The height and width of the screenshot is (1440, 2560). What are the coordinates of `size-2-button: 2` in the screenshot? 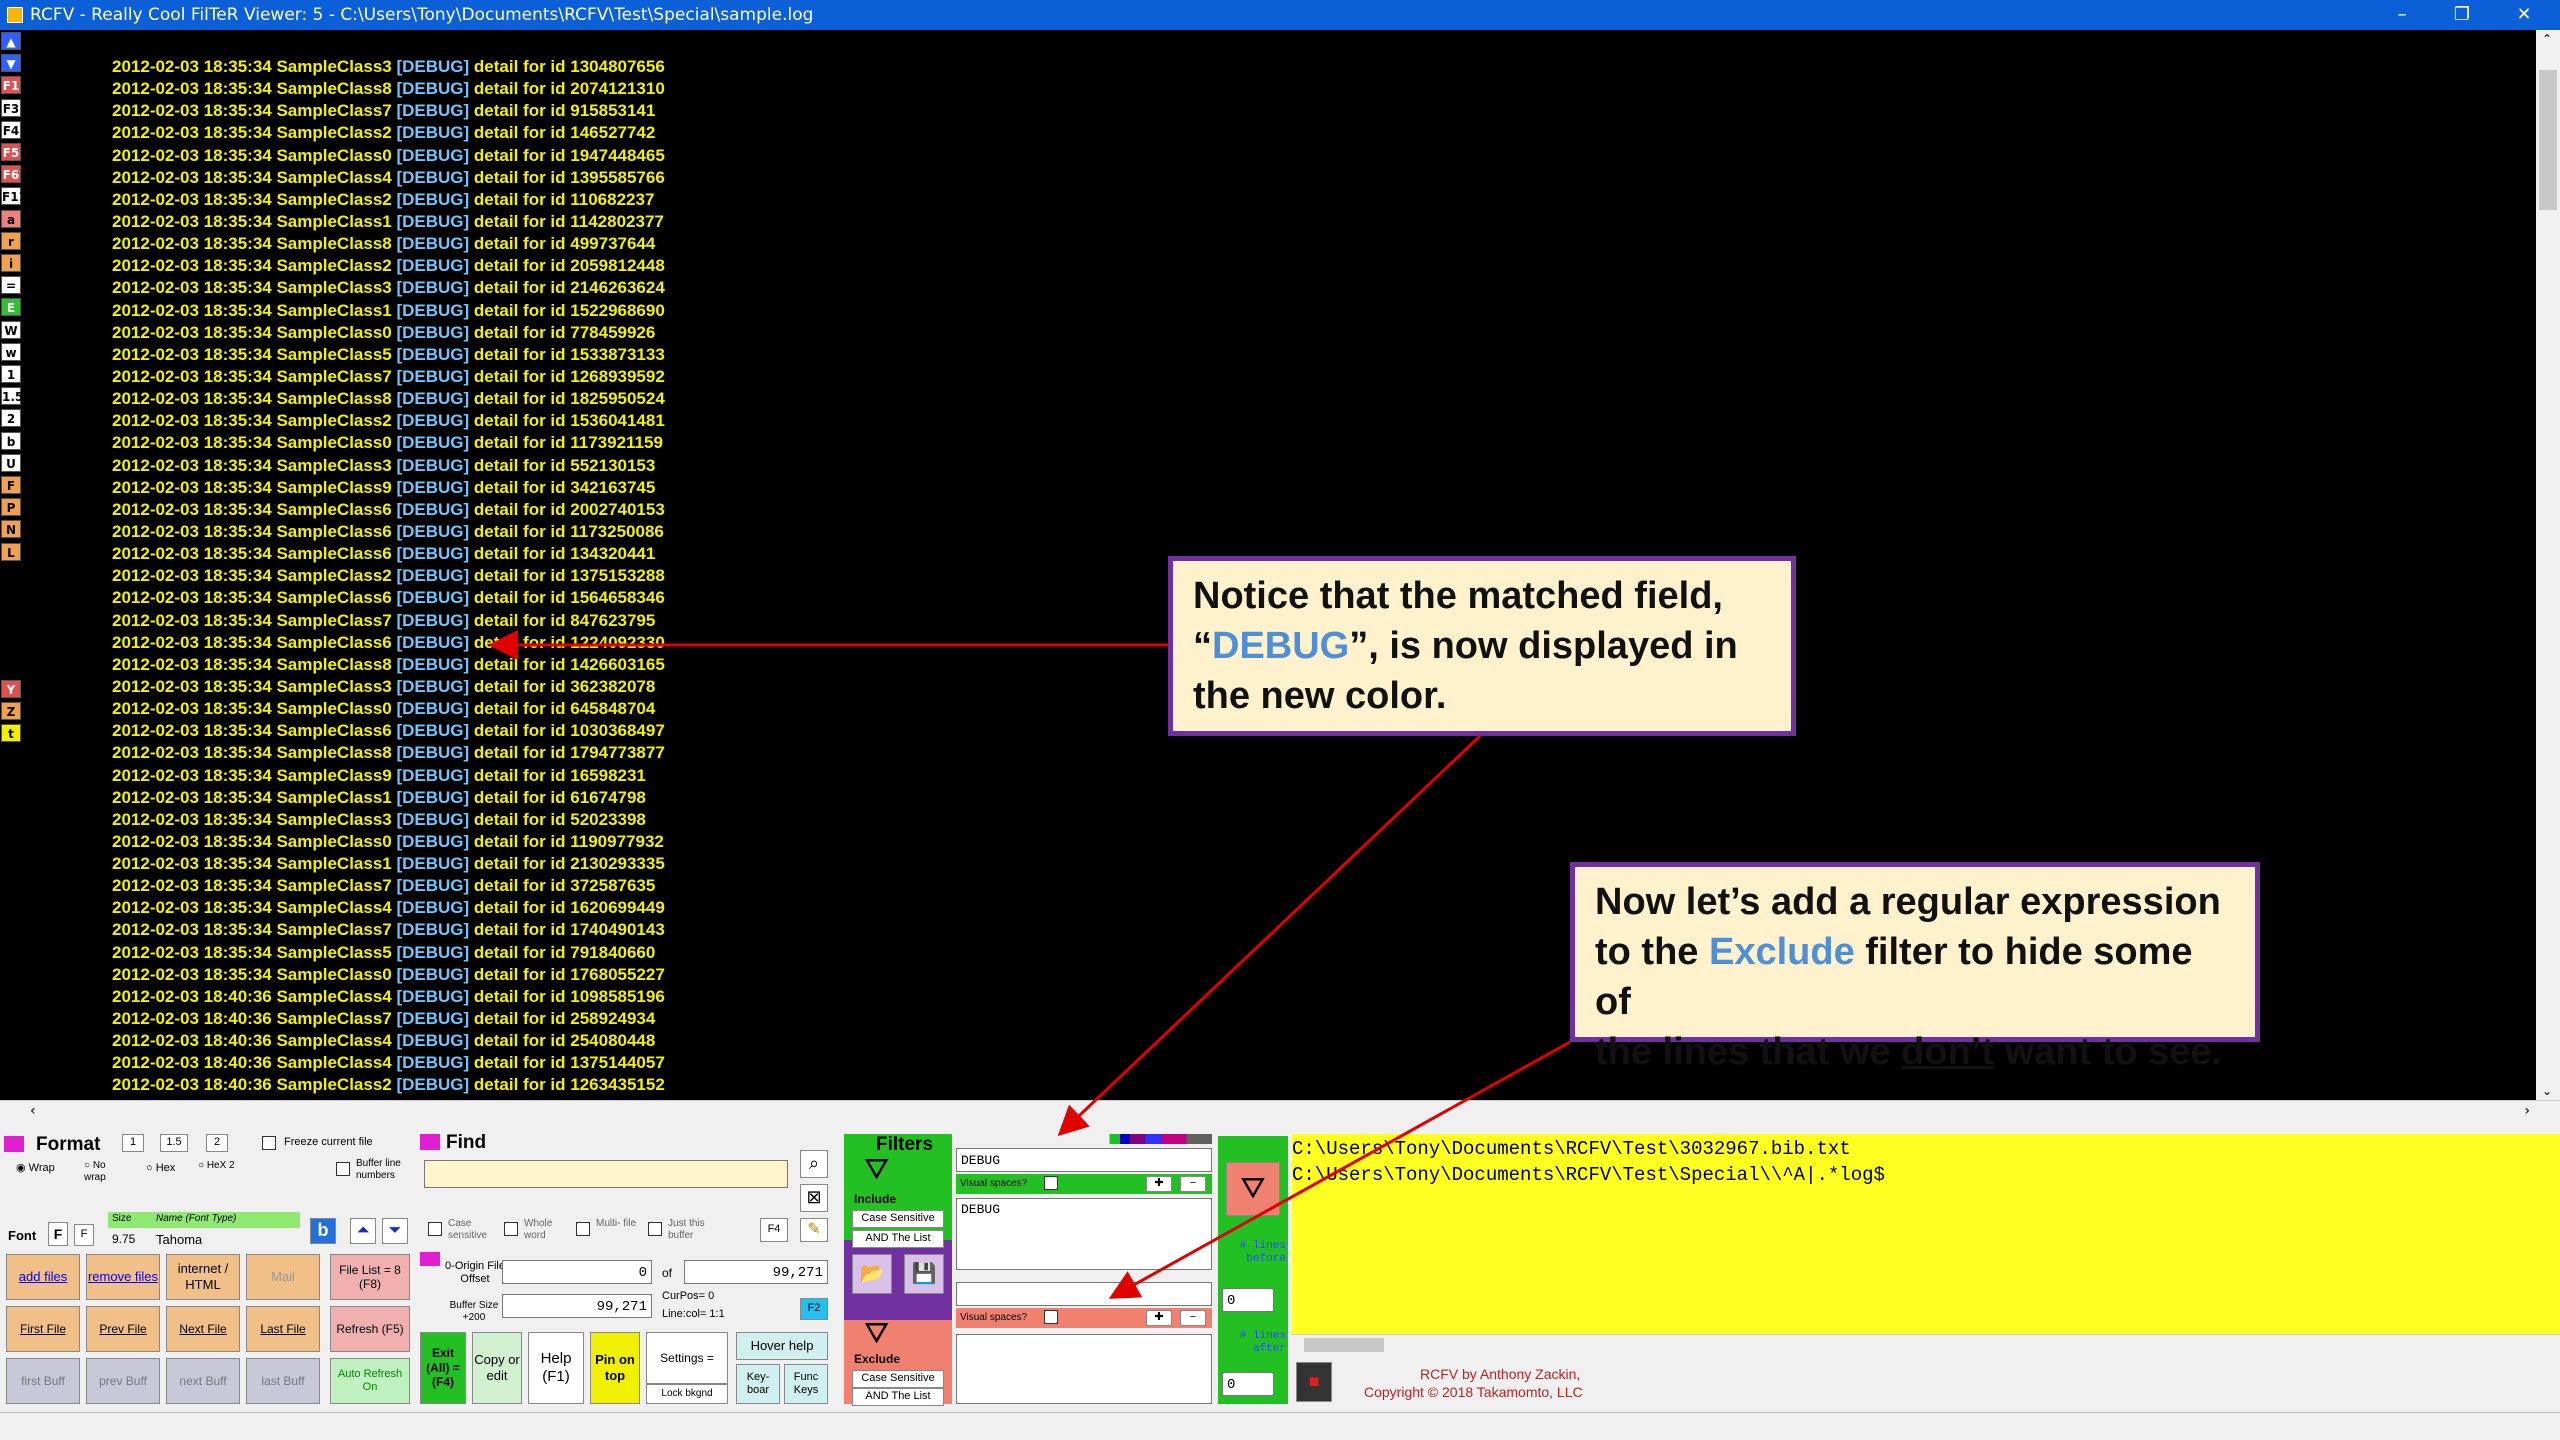 It's located at (217, 1143).